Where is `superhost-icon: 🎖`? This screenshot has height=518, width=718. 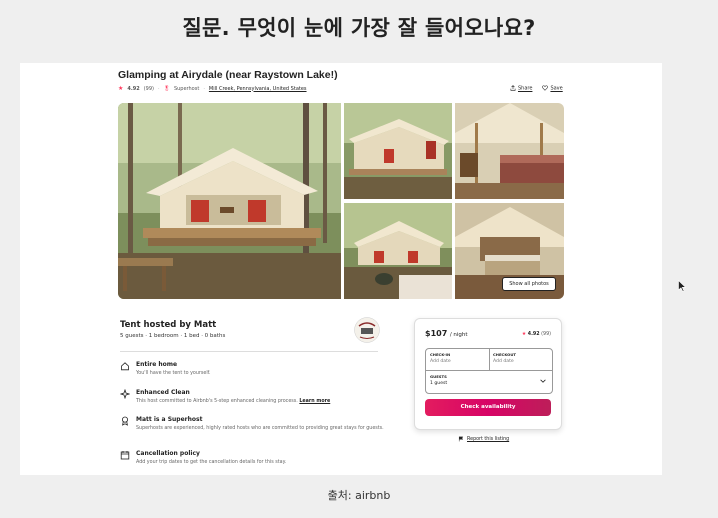 superhost-icon: 🎖 is located at coordinates (166, 88).